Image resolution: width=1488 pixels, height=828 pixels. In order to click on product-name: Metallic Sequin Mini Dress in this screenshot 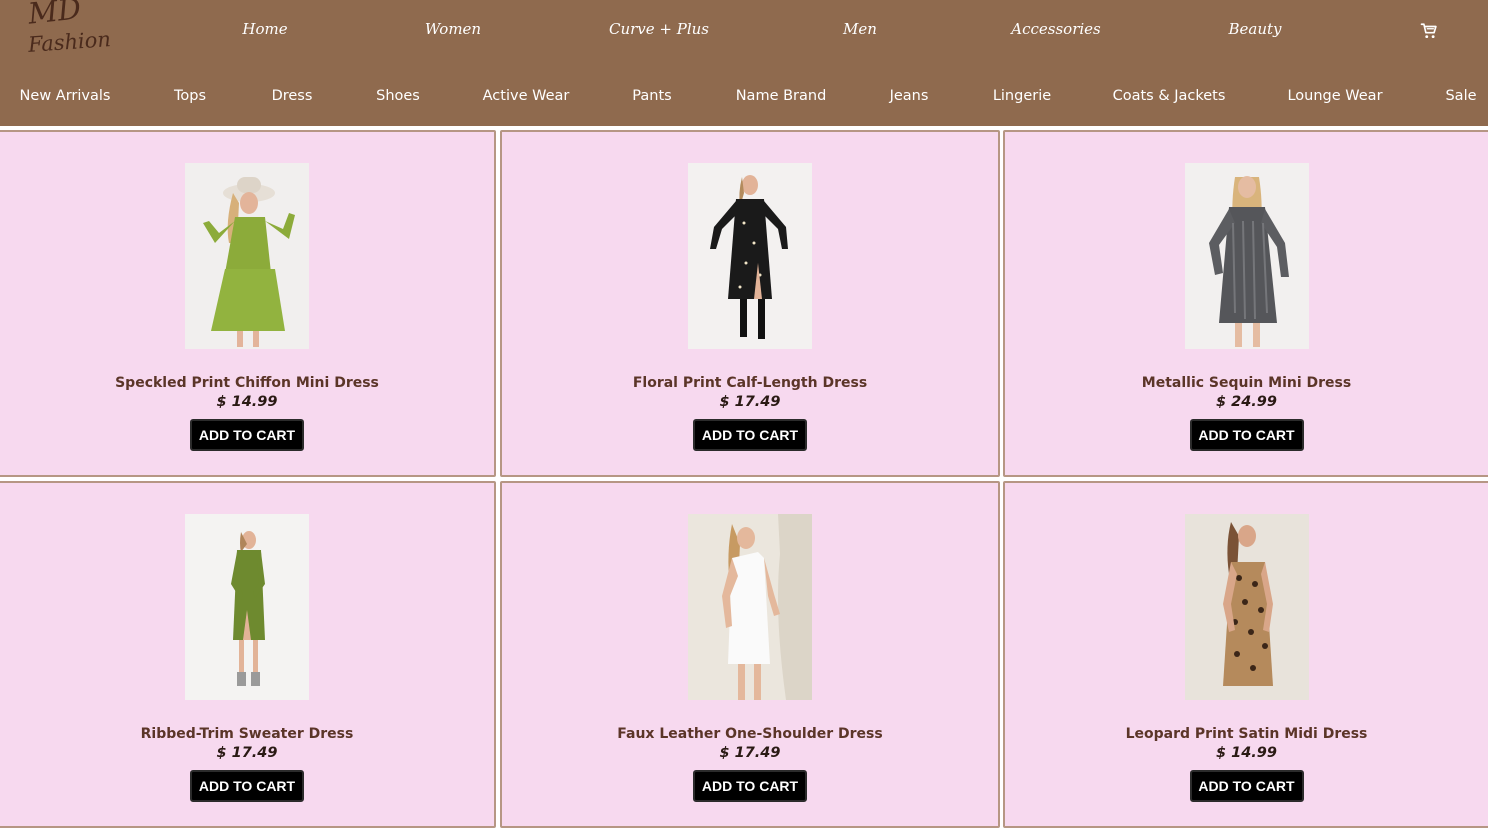, I will do `click(1246, 383)`.